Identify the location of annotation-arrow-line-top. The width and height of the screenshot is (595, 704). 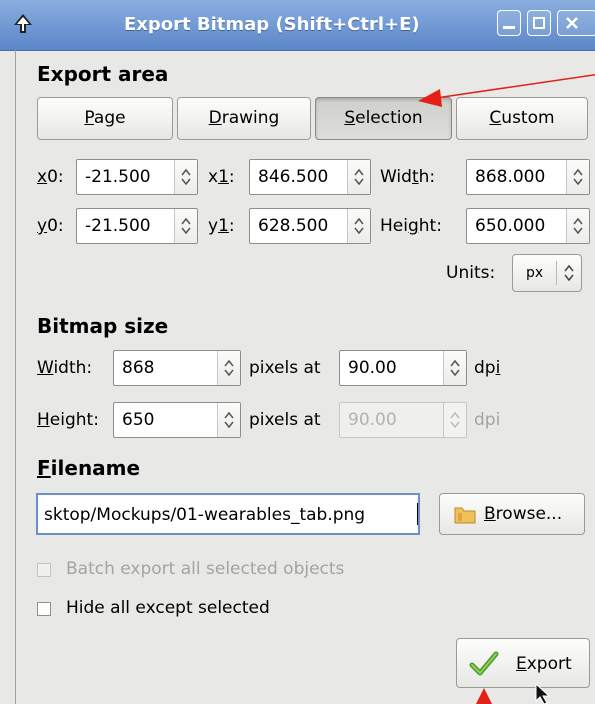
(515, 86).